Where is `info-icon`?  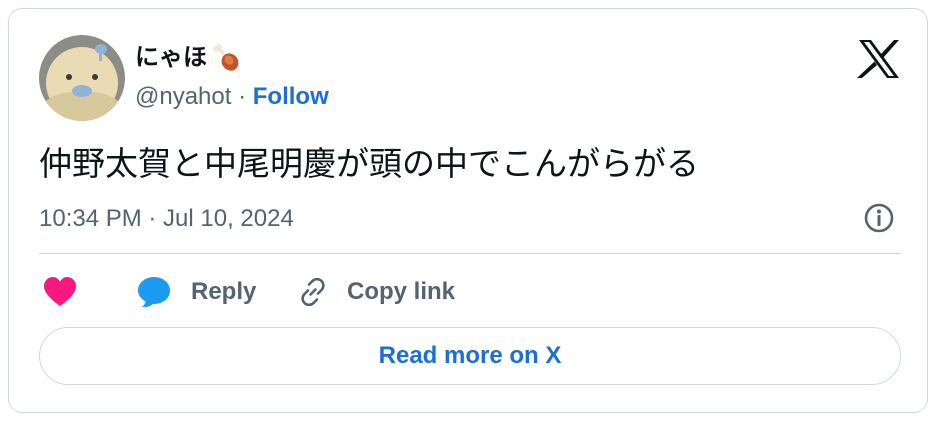 info-icon is located at coordinates (879, 218).